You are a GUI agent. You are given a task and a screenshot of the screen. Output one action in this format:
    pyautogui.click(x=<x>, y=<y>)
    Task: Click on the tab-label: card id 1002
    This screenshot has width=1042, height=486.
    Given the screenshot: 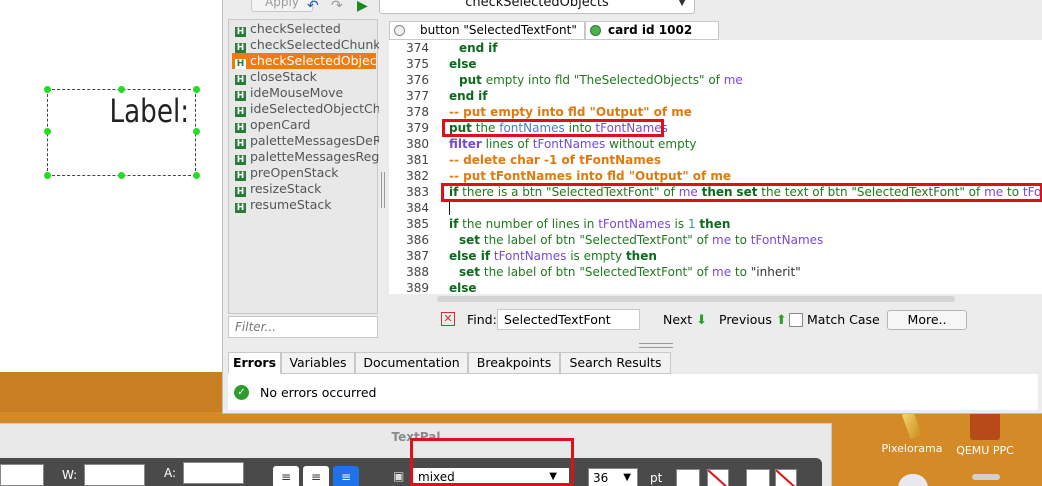 What is the action you would take?
    pyautogui.click(x=650, y=30)
    